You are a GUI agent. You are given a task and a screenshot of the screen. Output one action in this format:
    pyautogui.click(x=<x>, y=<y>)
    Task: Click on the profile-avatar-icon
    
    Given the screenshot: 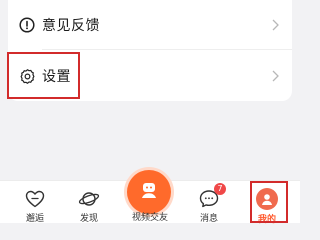 What is the action you would take?
    pyautogui.click(x=267, y=199)
    